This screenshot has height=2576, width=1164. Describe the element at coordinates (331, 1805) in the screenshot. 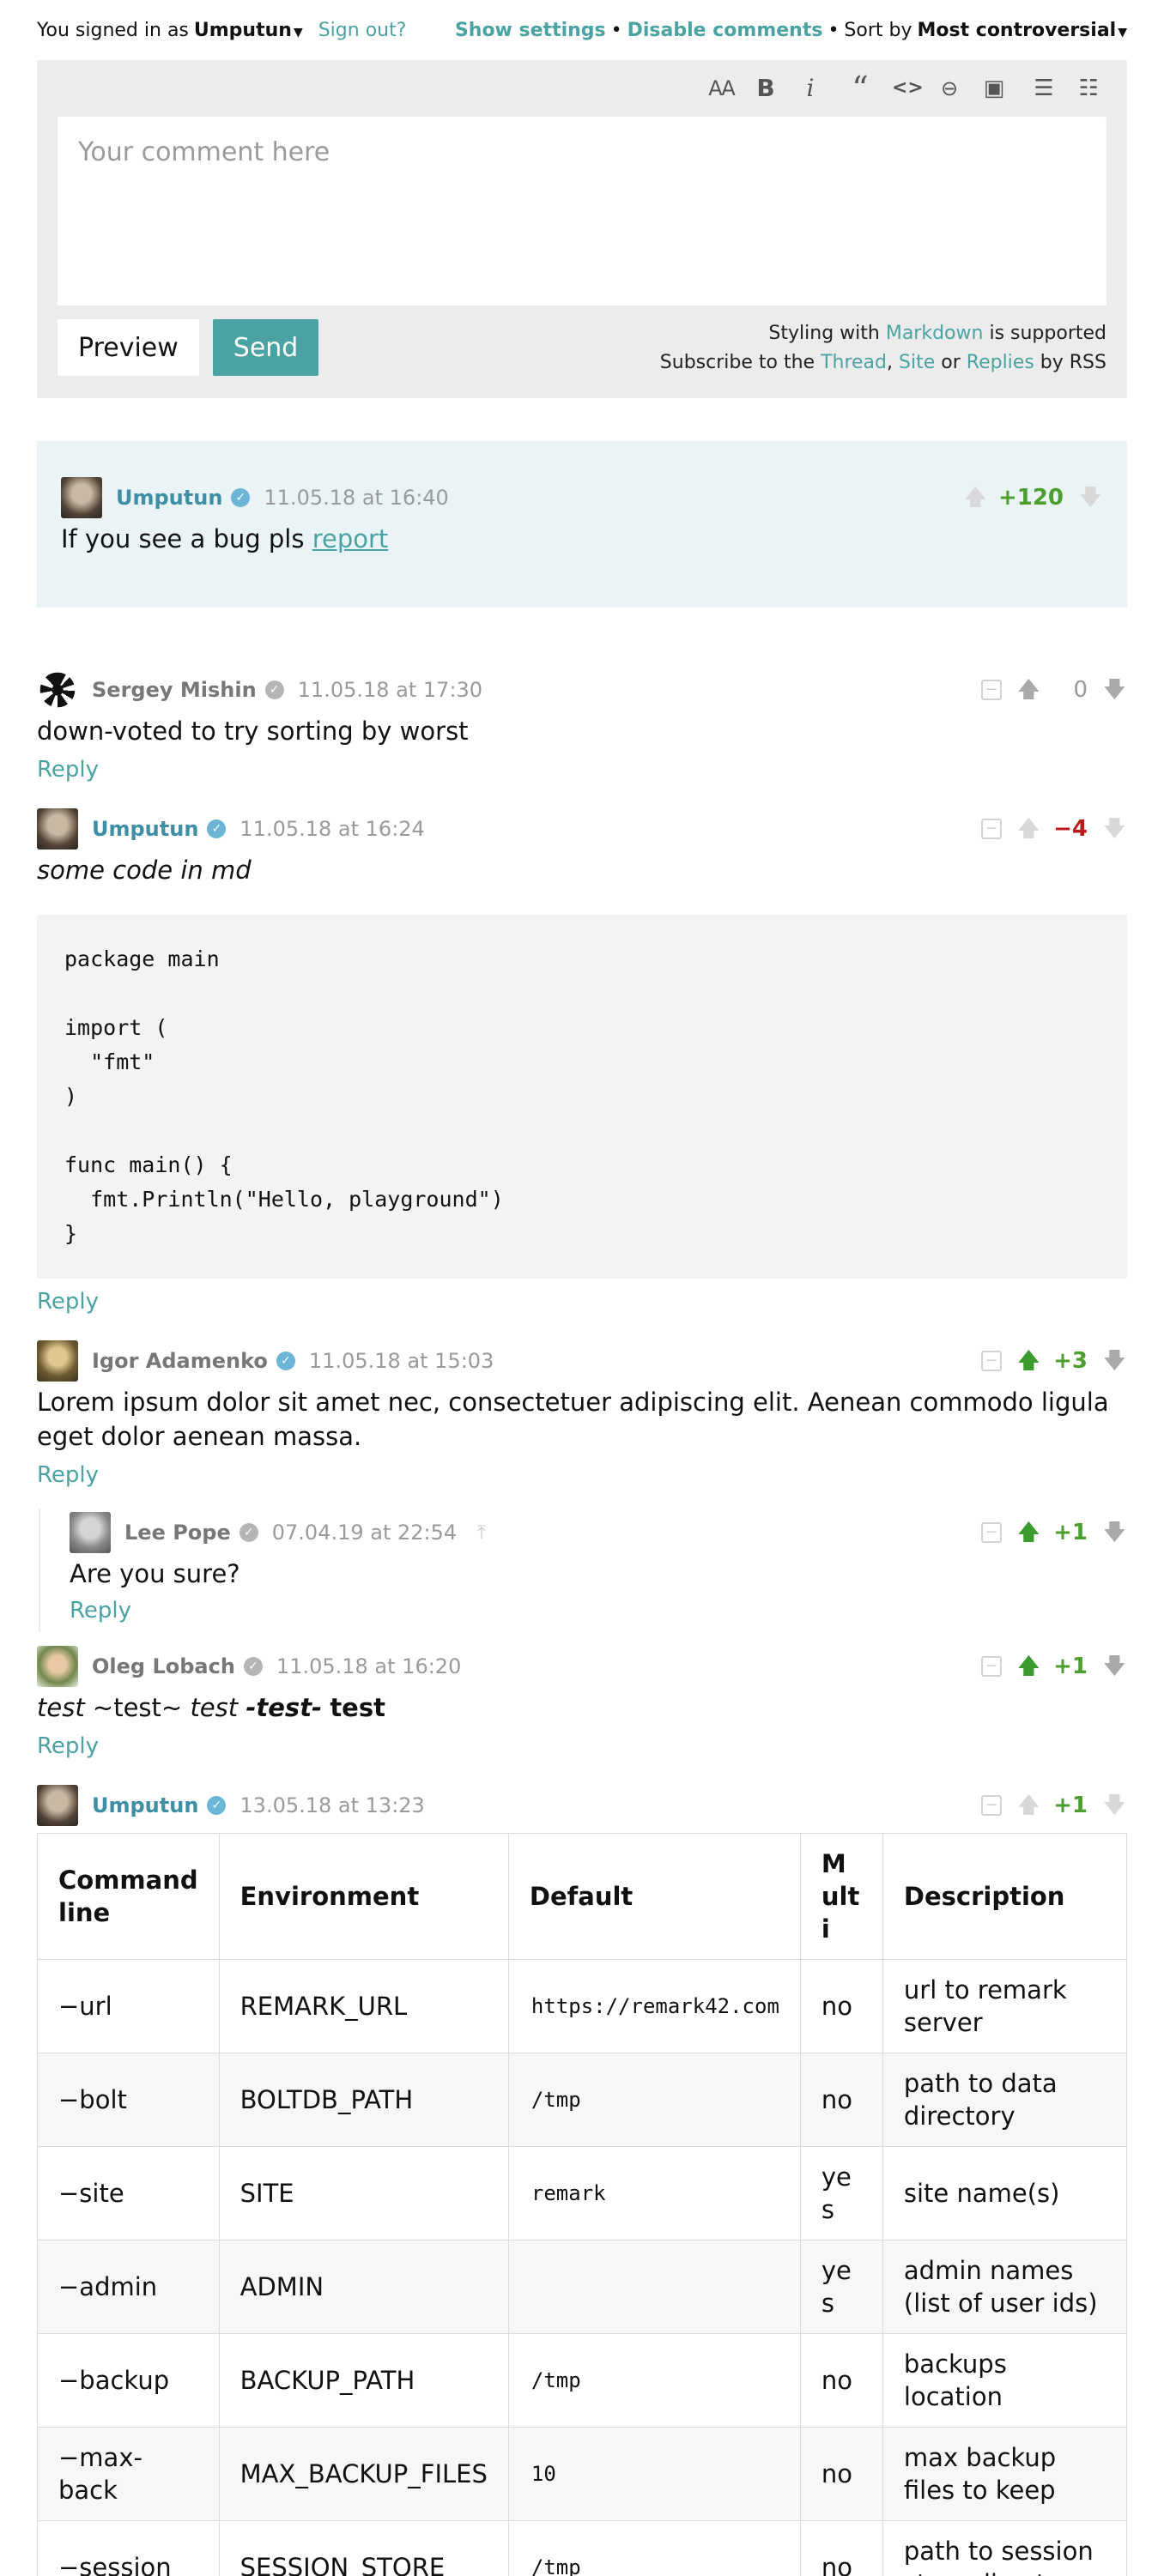

I see `comment-time: 13.05.18 at 13:23` at that location.